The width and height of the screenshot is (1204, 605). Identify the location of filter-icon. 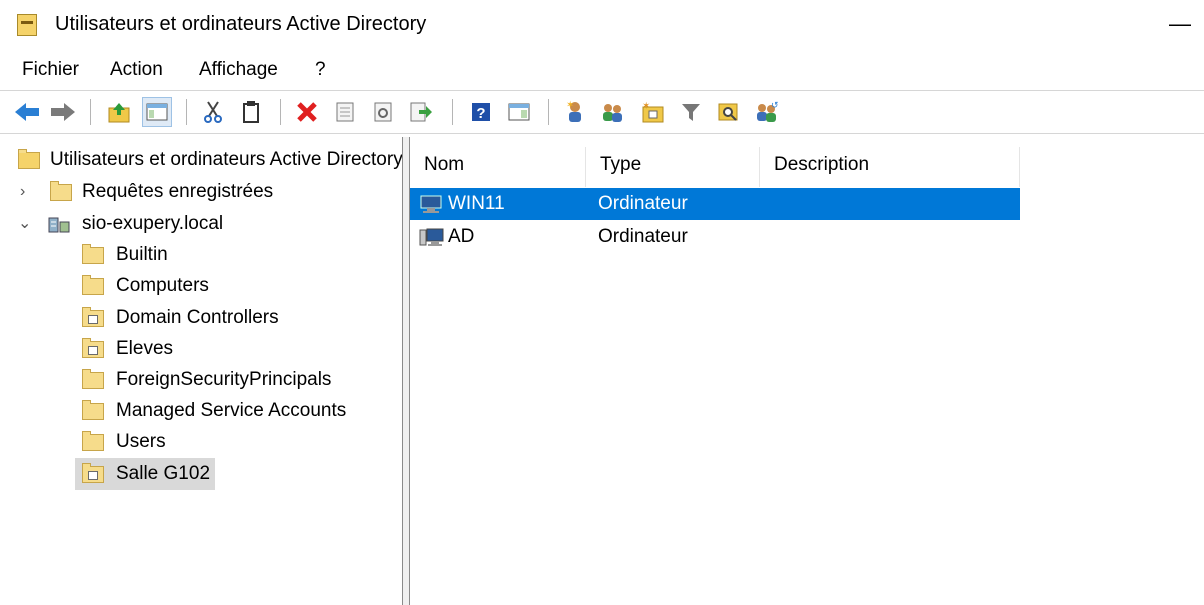
(691, 112).